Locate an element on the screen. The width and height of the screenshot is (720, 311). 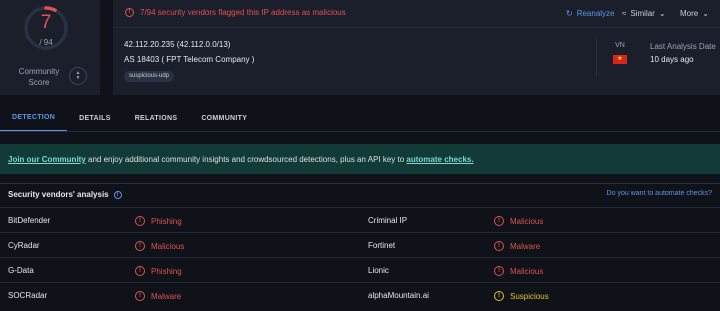
vietnam-flag-icon: ★ is located at coordinates (620, 59).